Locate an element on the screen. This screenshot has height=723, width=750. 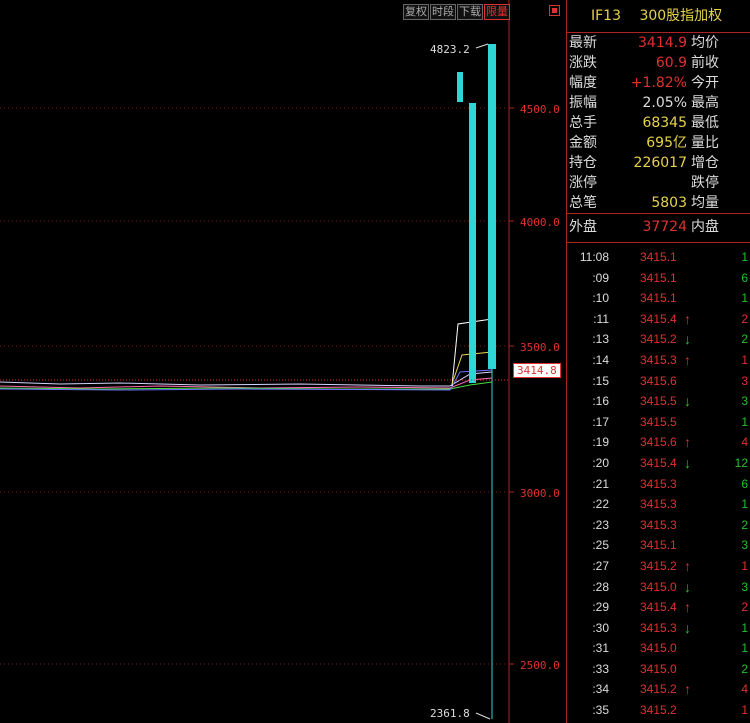
tick-row: :35 3415.2 1 is located at coordinates (658, 710).